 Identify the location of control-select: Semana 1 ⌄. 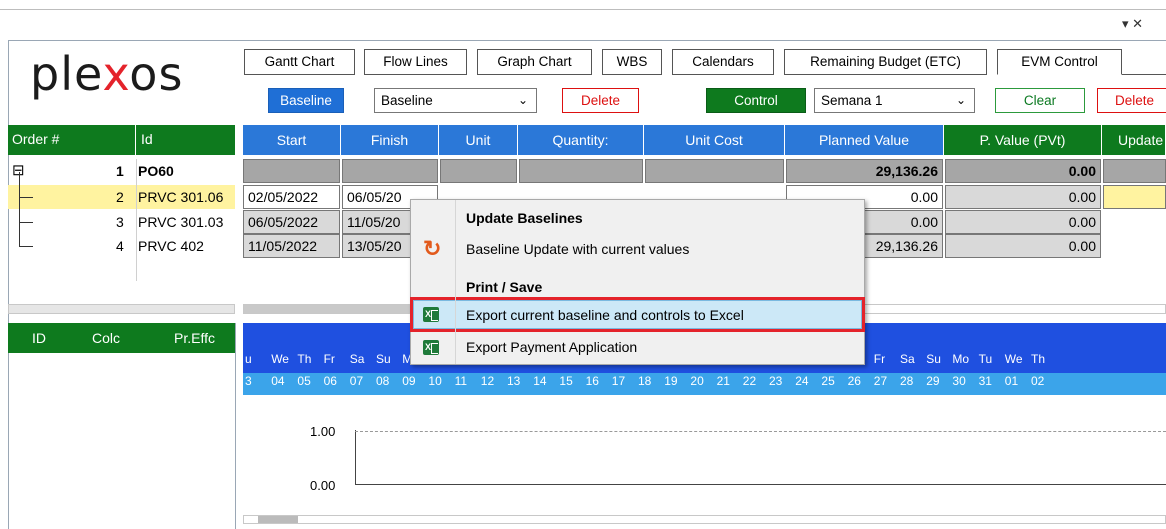
(894, 100).